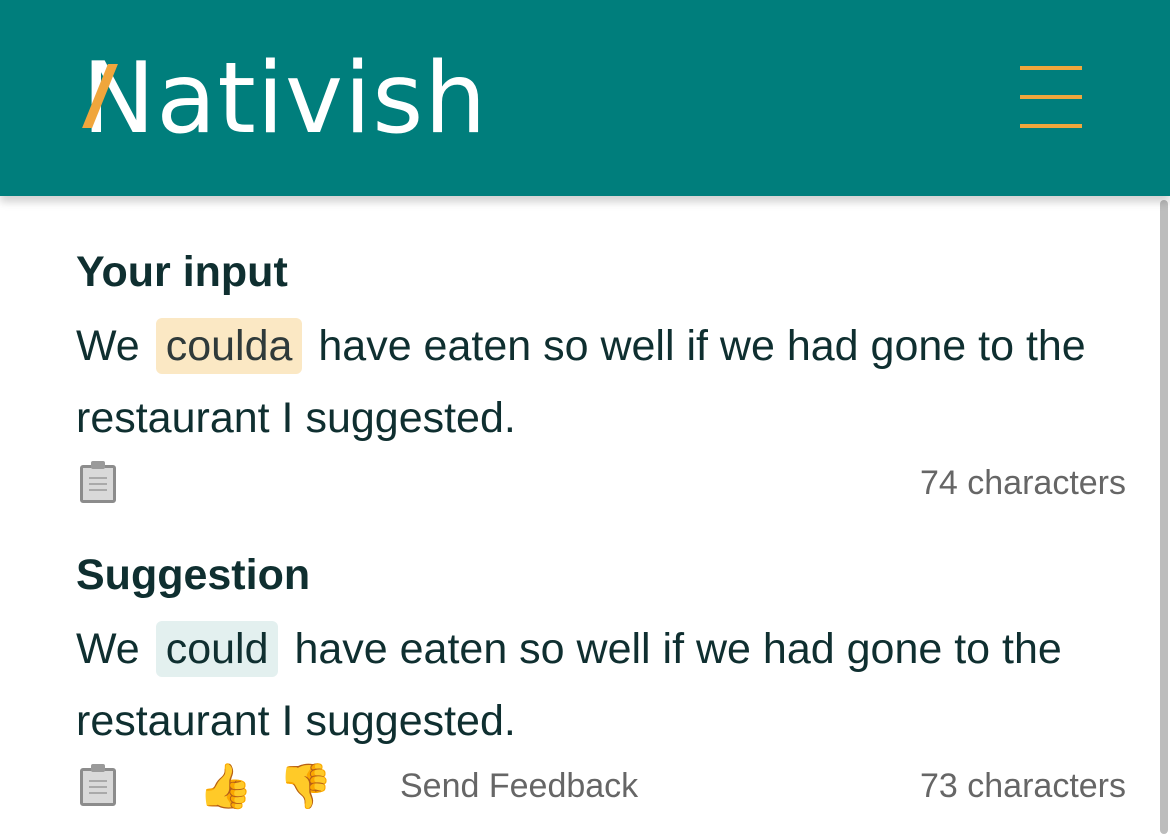 The image size is (1170, 834). I want to click on thumbs-down-icon: 👎, so click(305, 786).